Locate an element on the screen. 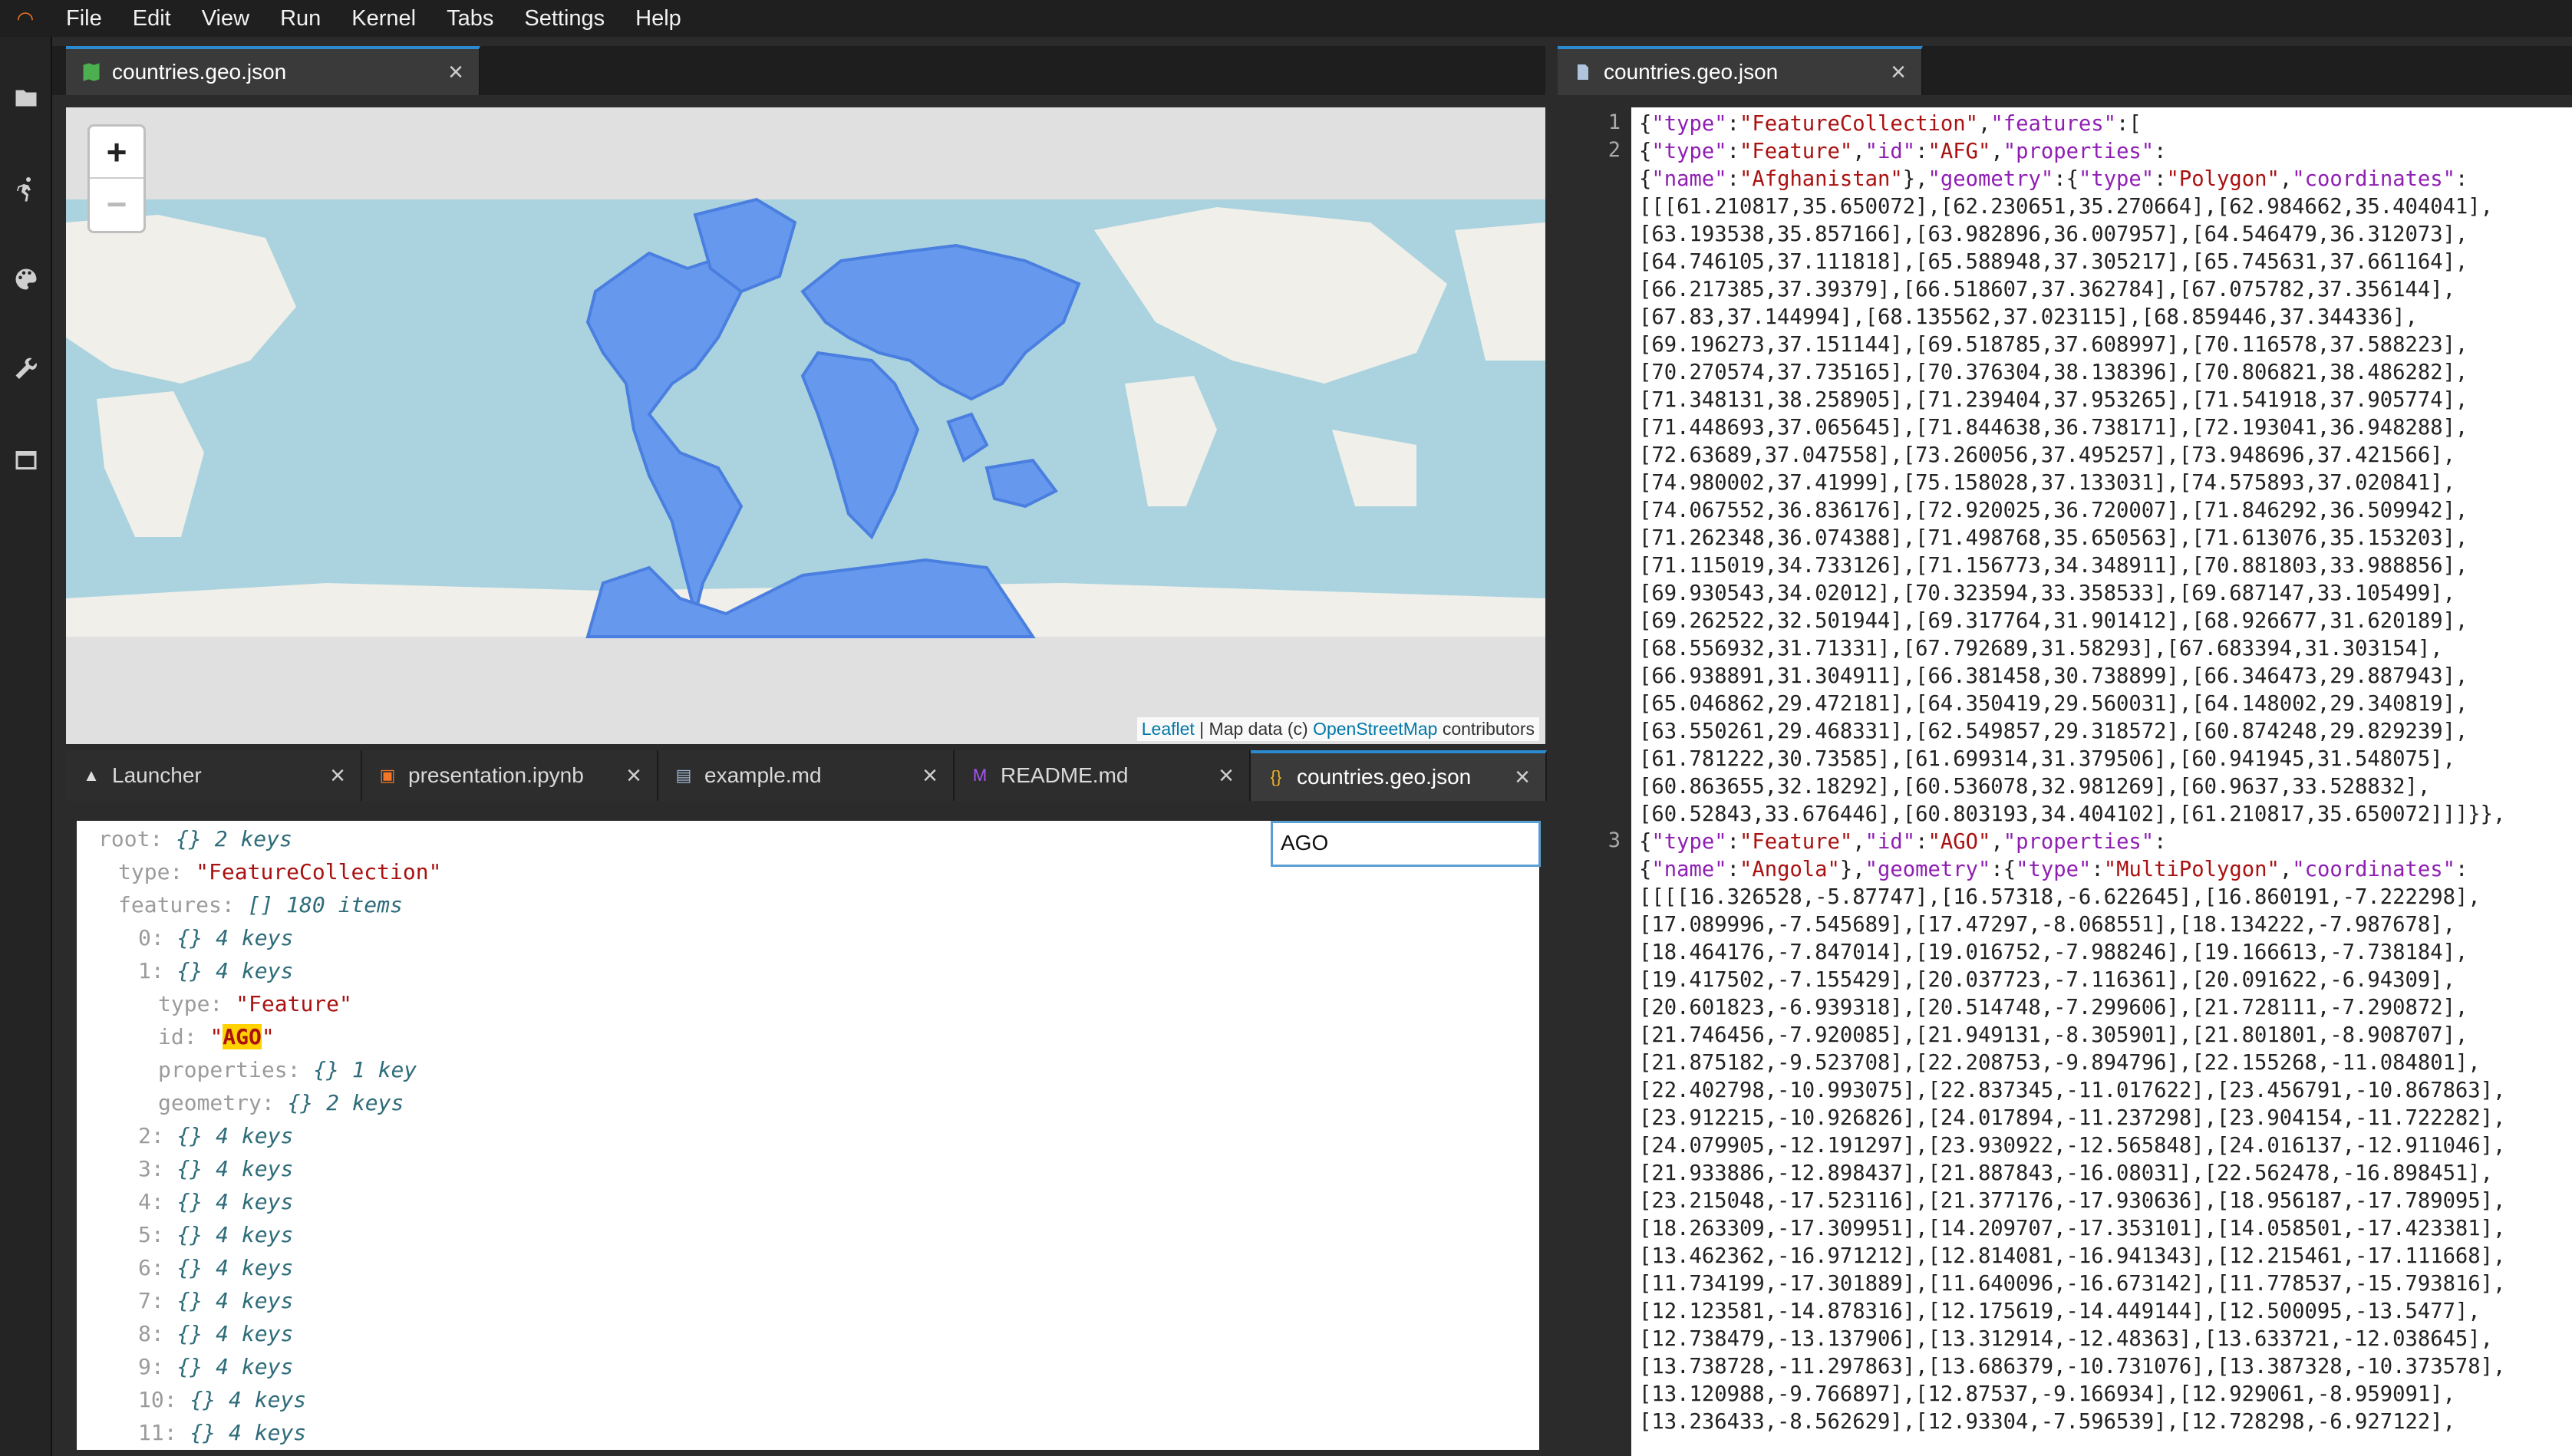 This screenshot has width=2572, height=1456. tree-row: 4: {} 4 keys is located at coordinates (215, 1201).